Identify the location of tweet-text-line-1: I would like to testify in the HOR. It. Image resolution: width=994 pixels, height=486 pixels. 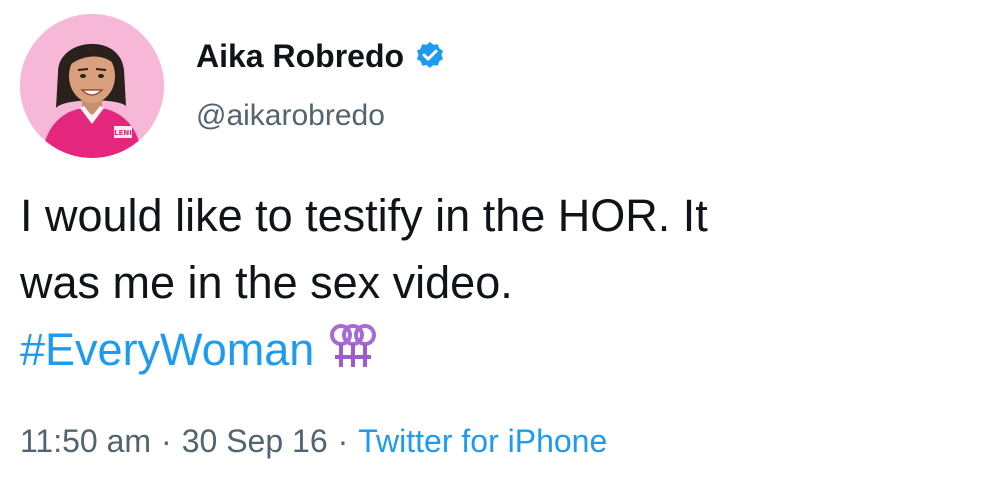
(364, 215).